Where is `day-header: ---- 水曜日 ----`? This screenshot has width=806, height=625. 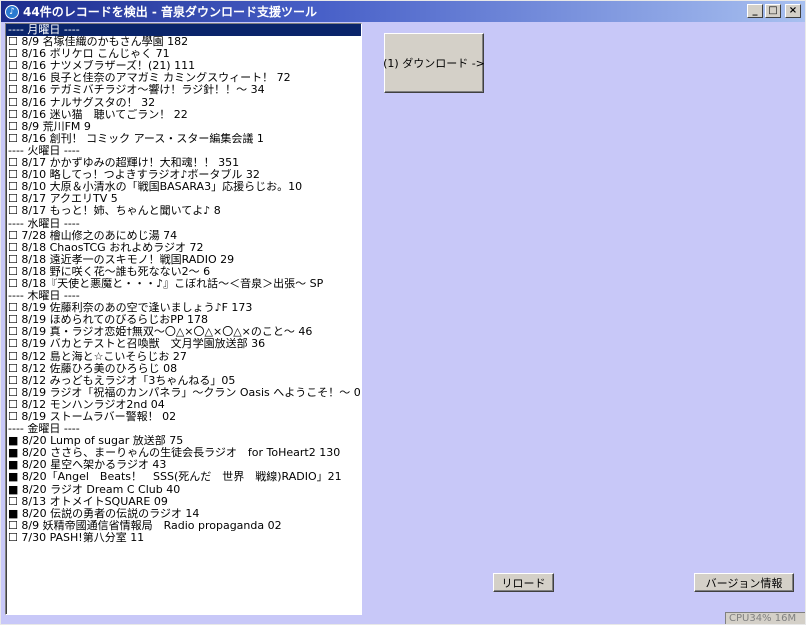 day-header: ---- 水曜日 ---- is located at coordinates (183, 224).